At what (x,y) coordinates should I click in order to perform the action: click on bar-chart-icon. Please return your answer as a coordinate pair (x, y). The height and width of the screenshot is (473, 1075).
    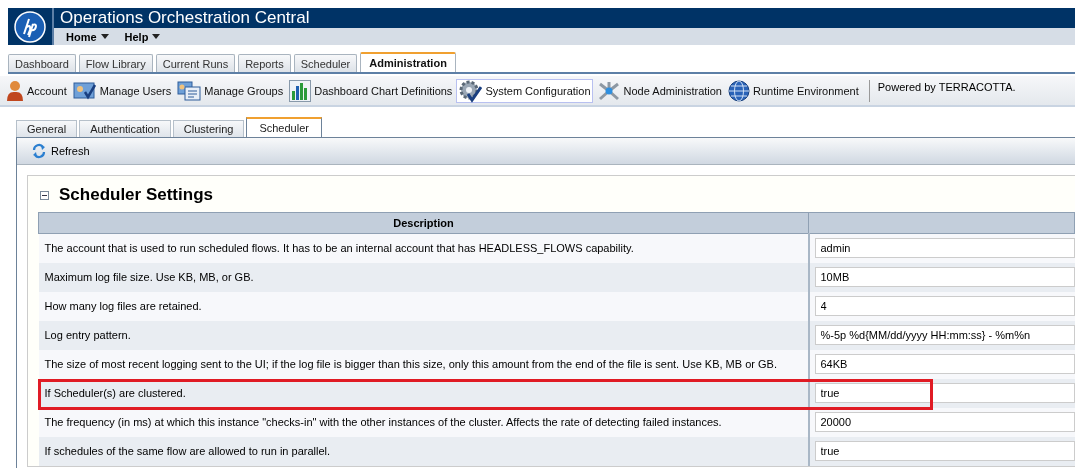
    Looking at the image, I should click on (300, 90).